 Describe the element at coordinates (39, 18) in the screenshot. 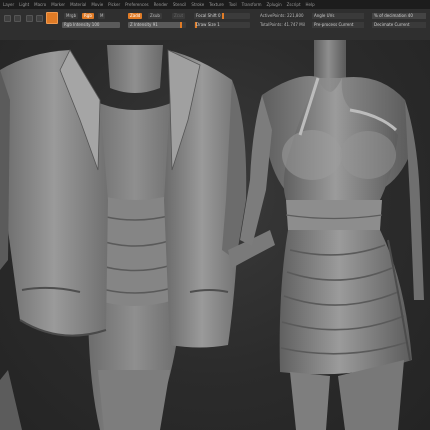

I see `scale-mode-icon` at that location.